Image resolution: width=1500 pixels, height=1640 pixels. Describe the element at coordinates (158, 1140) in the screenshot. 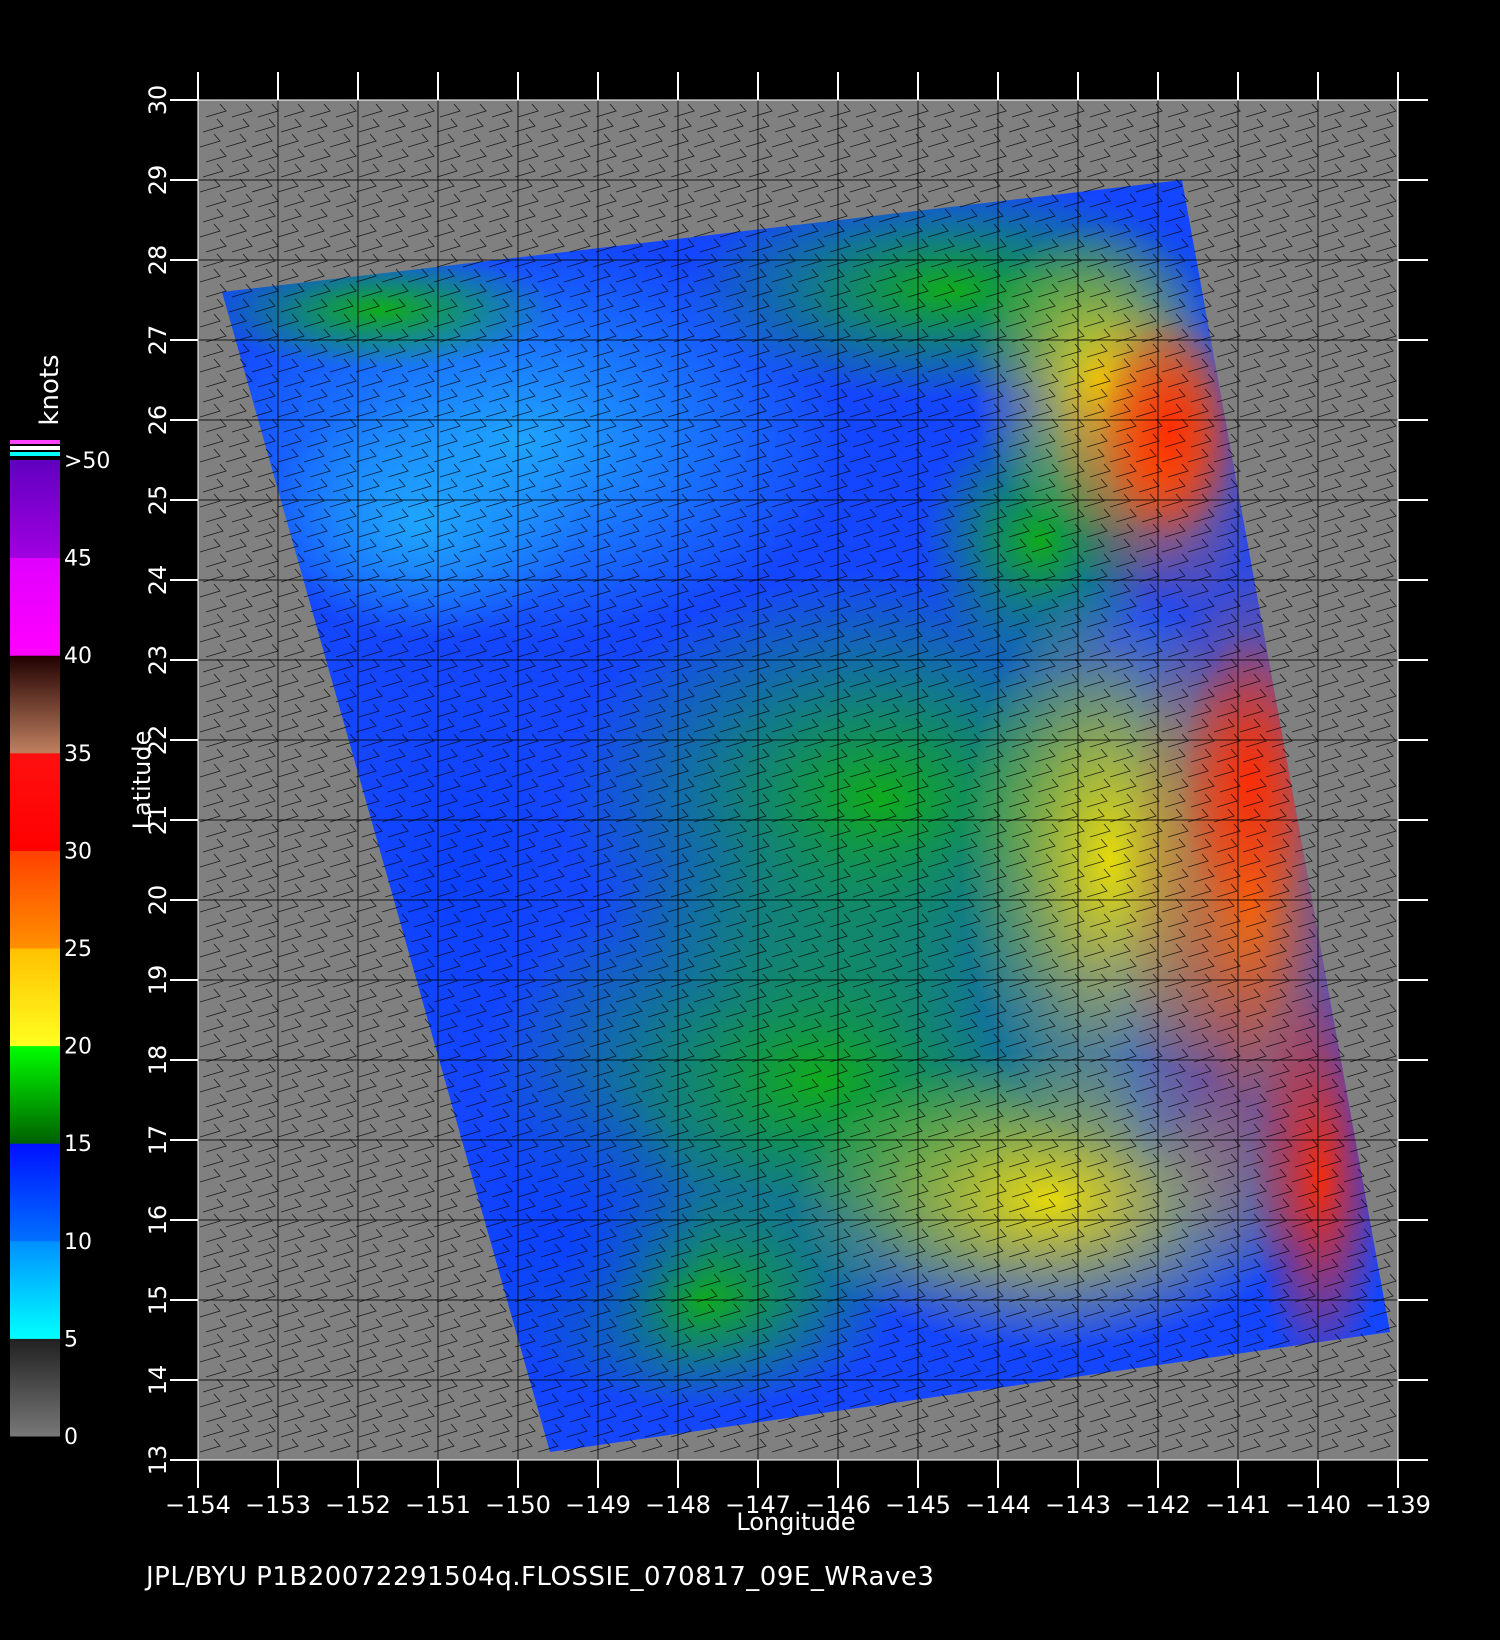

I see `y-tick-label: 17` at that location.